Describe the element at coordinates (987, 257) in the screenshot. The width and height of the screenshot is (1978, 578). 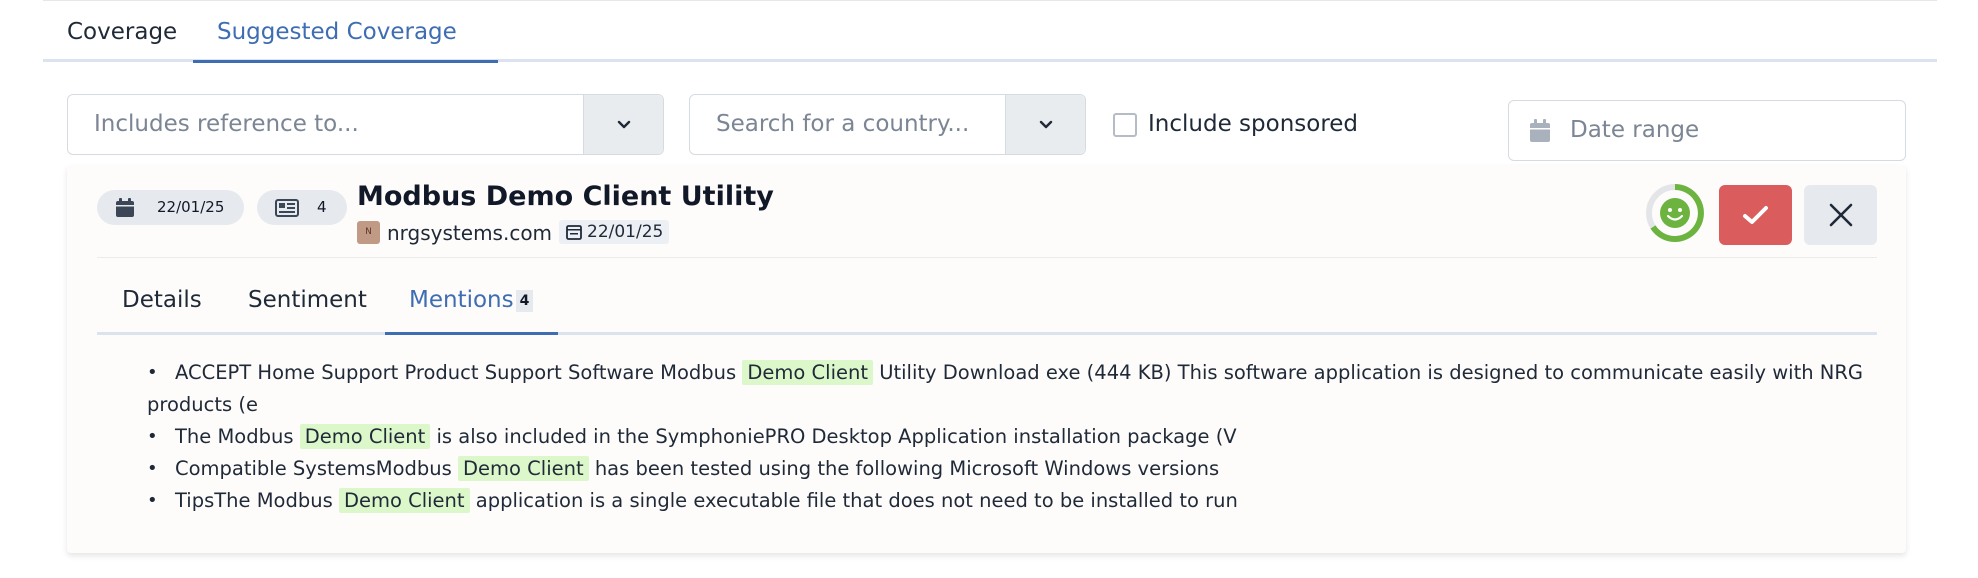
I see `card-divider` at that location.